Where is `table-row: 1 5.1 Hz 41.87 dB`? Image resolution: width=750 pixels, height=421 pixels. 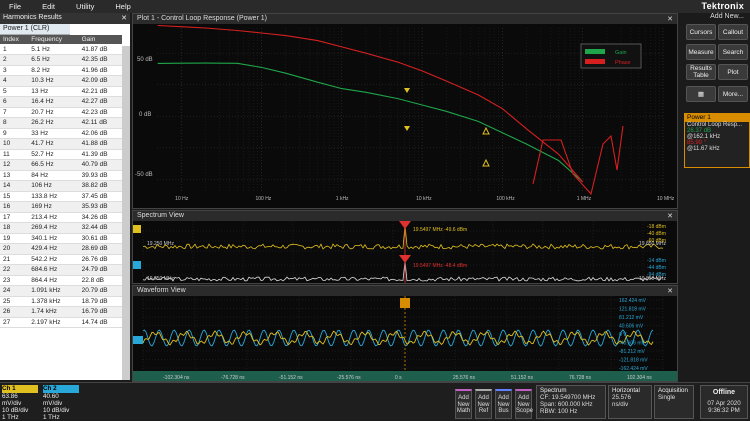
table-row: 1 5.1 Hz 41.87 dB is located at coordinates (61, 49).